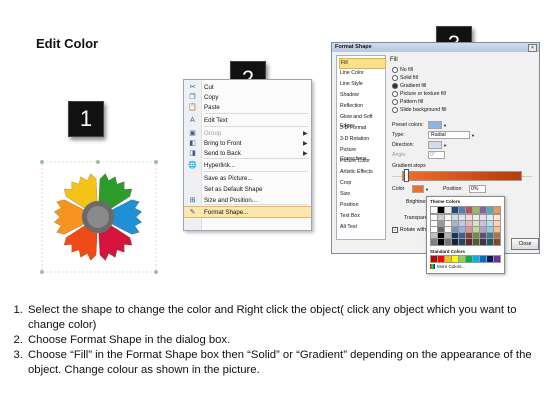 The width and height of the screenshot is (560, 420). What do you see at coordinates (361, 161) in the screenshot?
I see `dialog-nav-item: Picture Color` at bounding box center [361, 161].